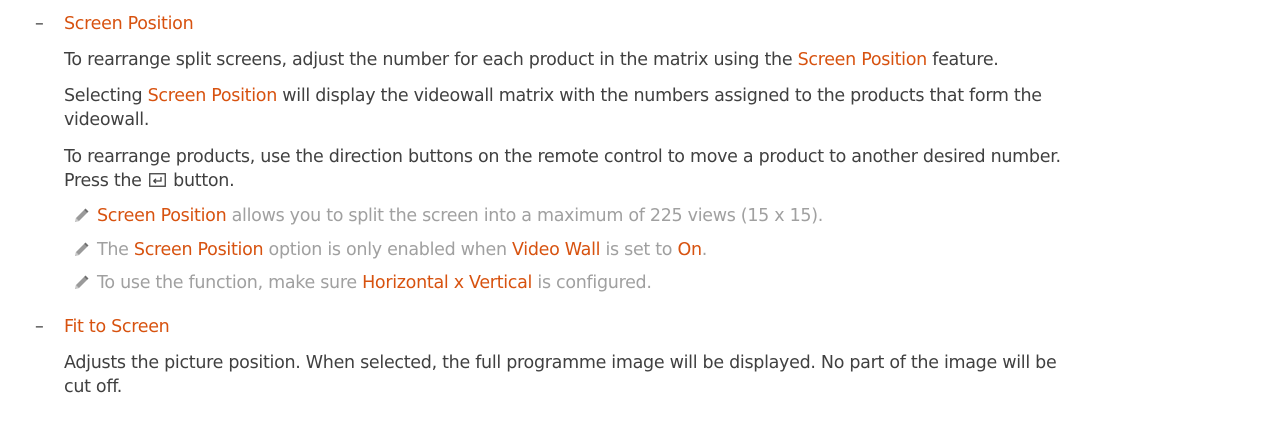 The width and height of the screenshot is (1279, 446). What do you see at coordinates (230, 283) in the screenshot?
I see `note-text: To use the function, make sure` at bounding box center [230, 283].